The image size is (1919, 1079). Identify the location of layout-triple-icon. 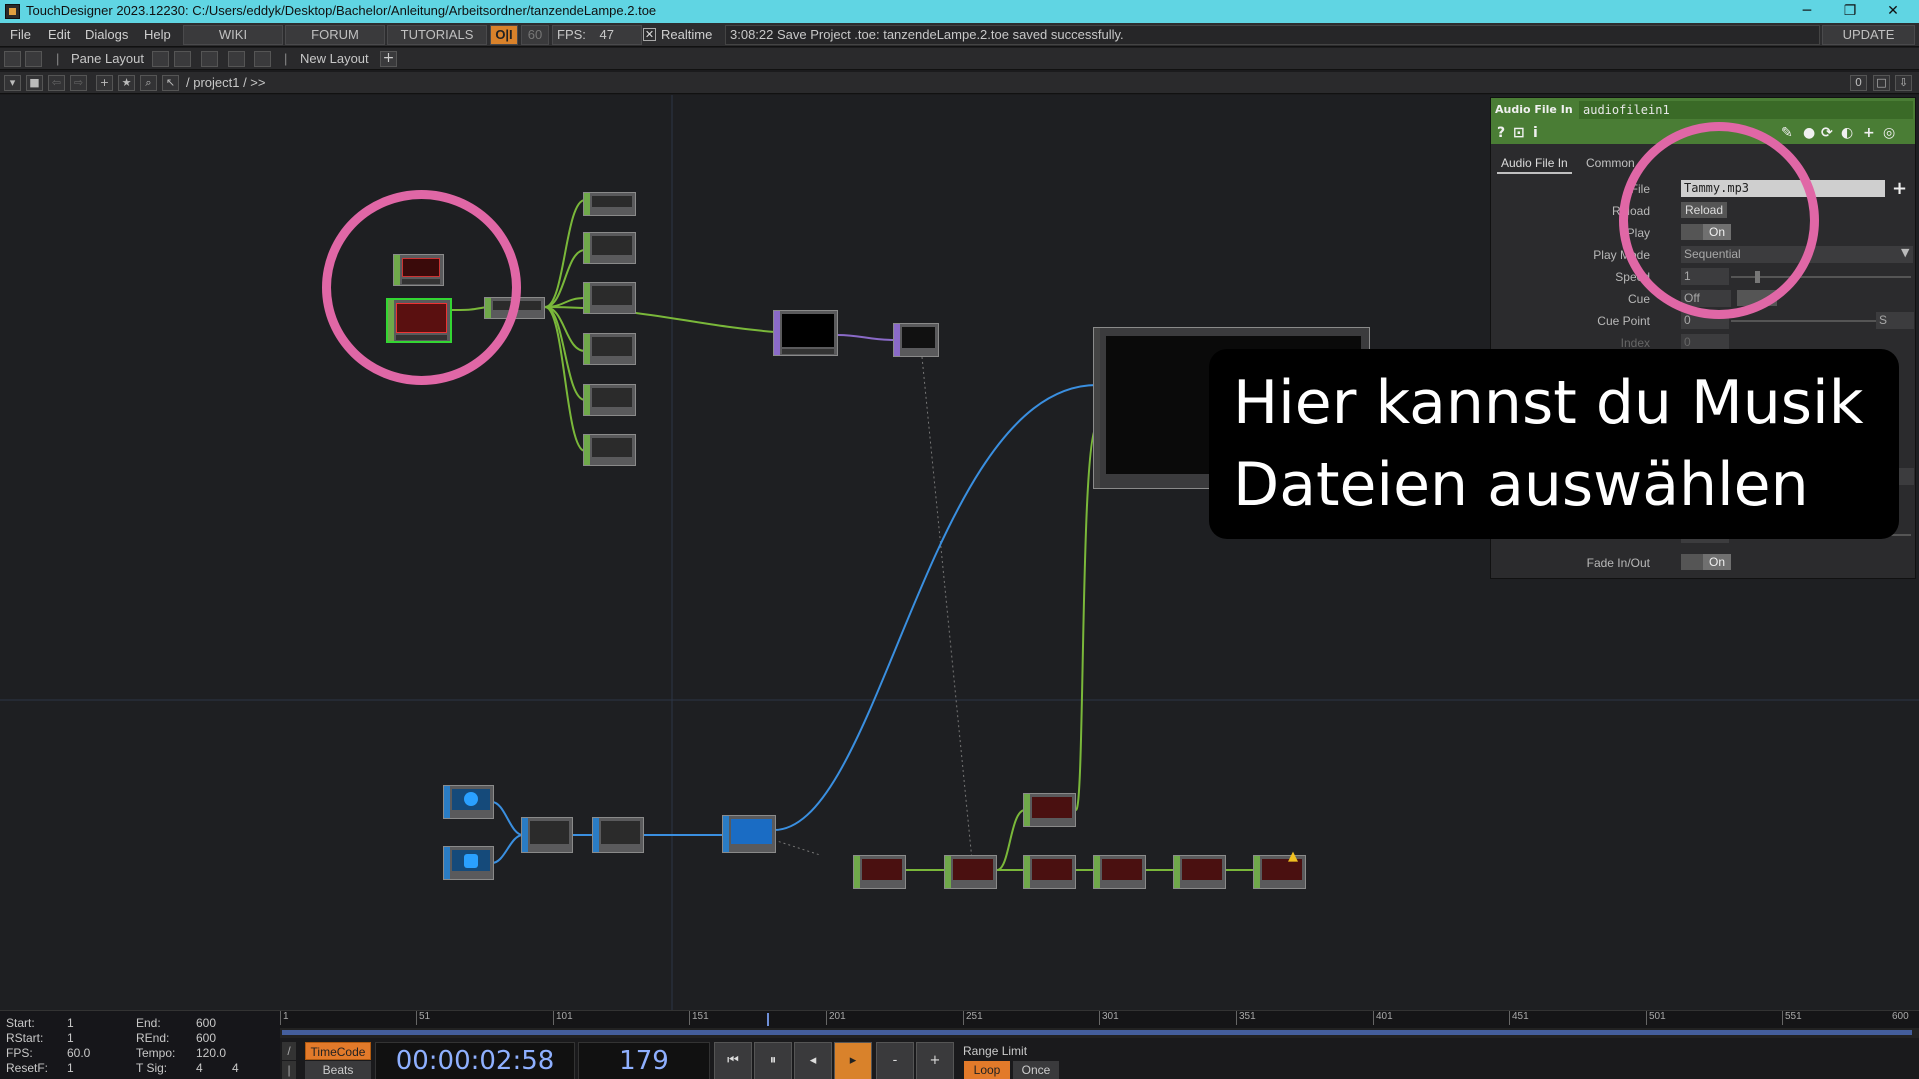
(236, 59).